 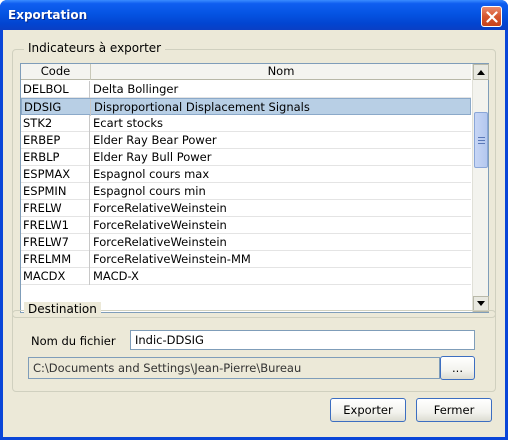 What do you see at coordinates (73, 341) in the screenshot?
I see `filename-label: Nom du fichier` at bounding box center [73, 341].